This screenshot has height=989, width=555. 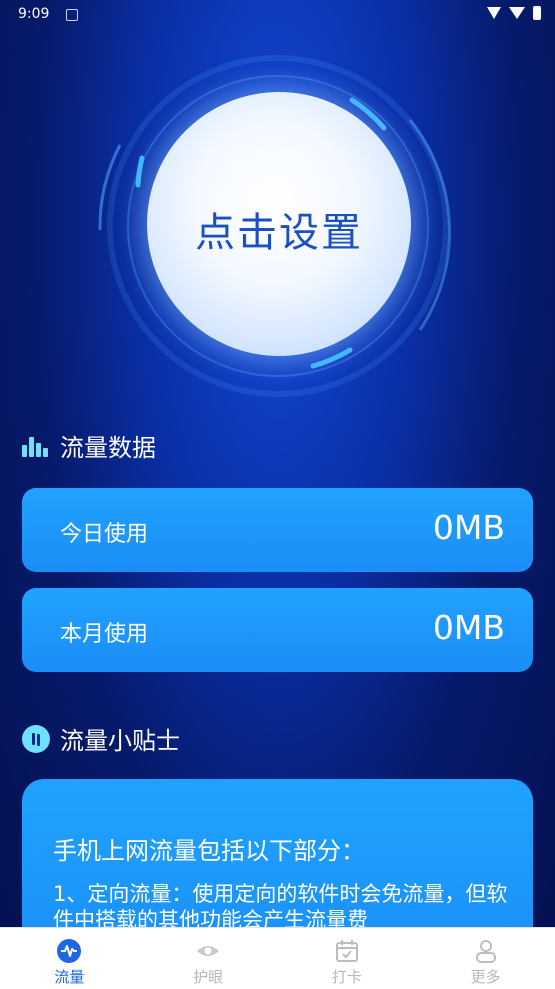 What do you see at coordinates (208, 977) in the screenshot?
I see `nav-label-eye-care: 护眼` at bounding box center [208, 977].